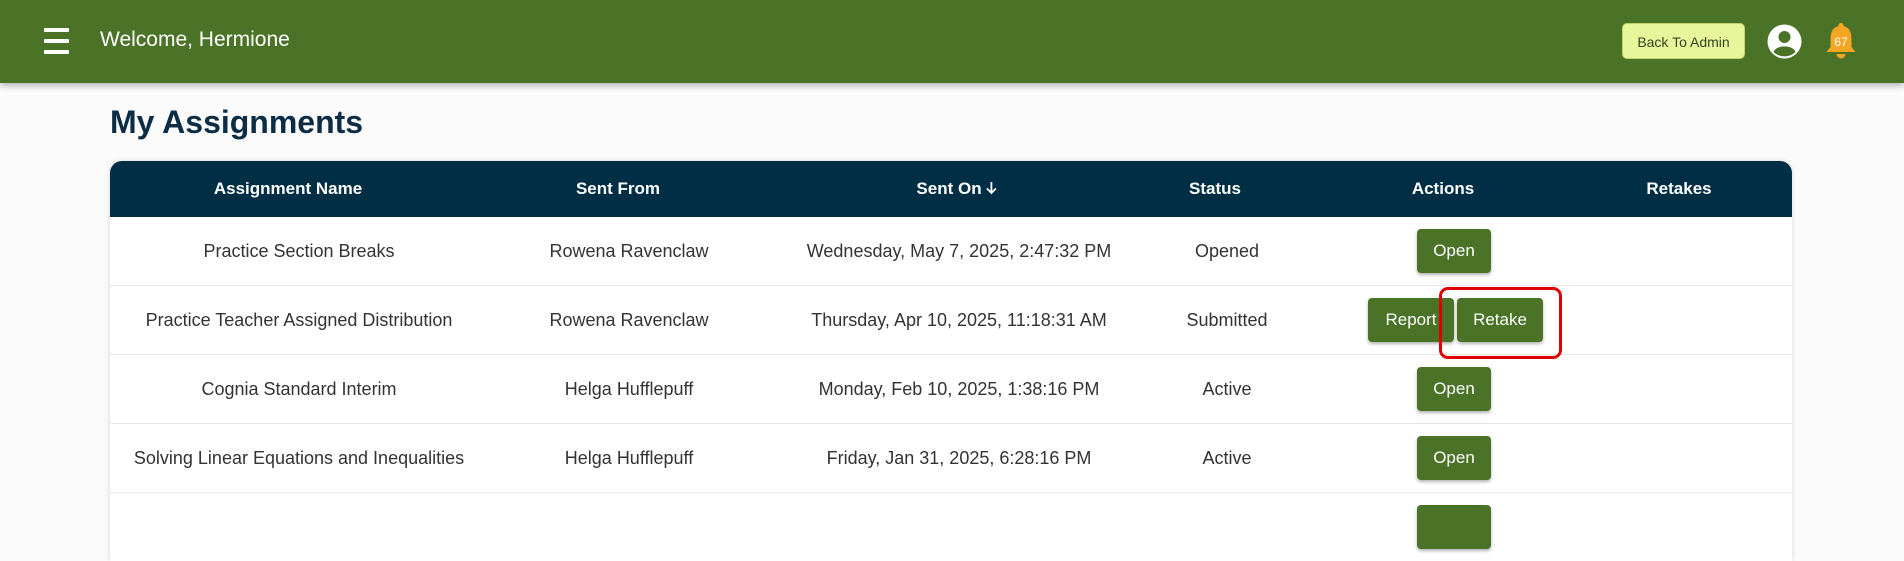 The height and width of the screenshot is (561, 1904). Describe the element at coordinates (1227, 251) in the screenshot. I see `status: Opened` at that location.